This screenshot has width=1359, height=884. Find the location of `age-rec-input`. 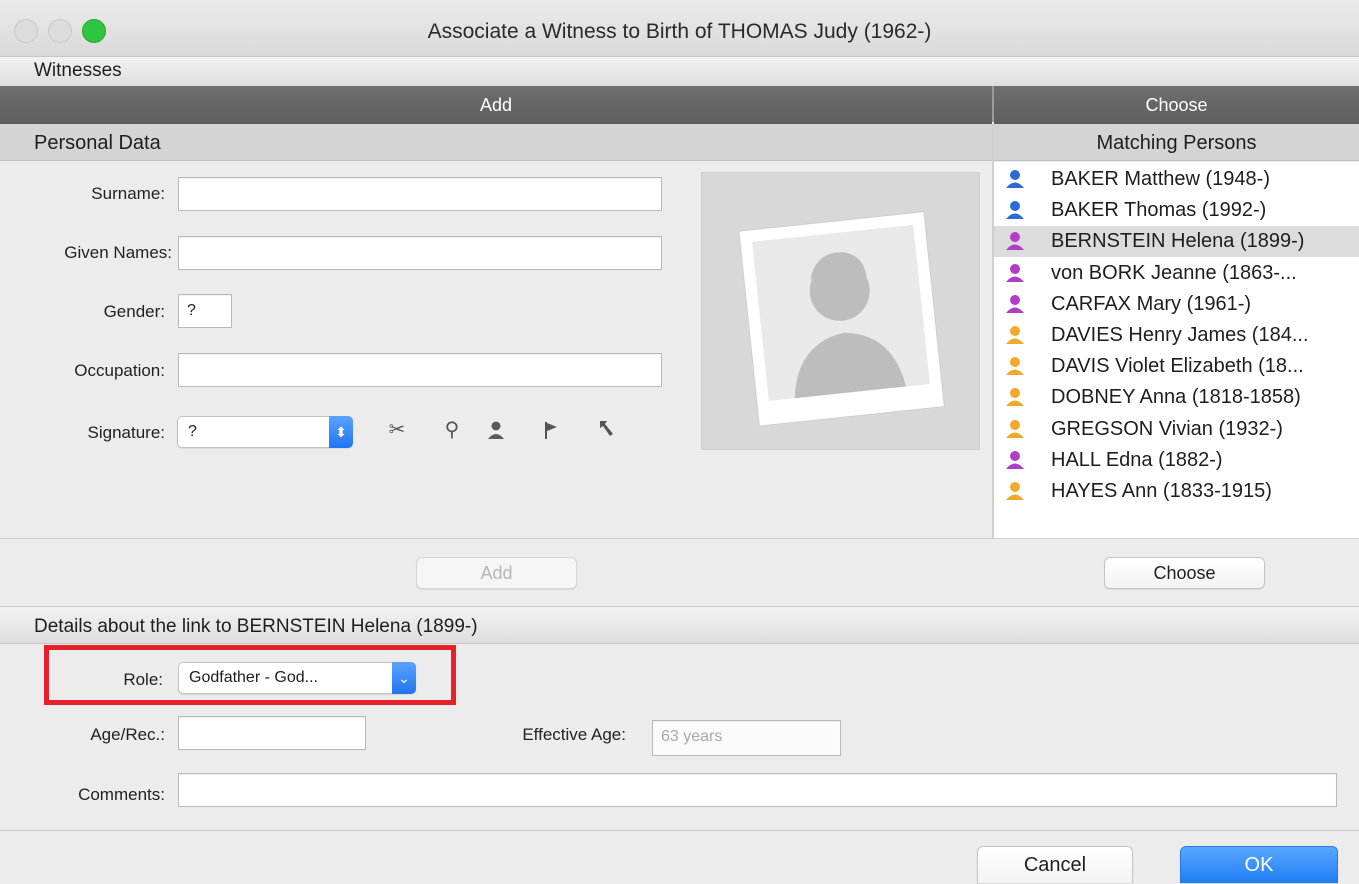

age-rec-input is located at coordinates (272, 733).